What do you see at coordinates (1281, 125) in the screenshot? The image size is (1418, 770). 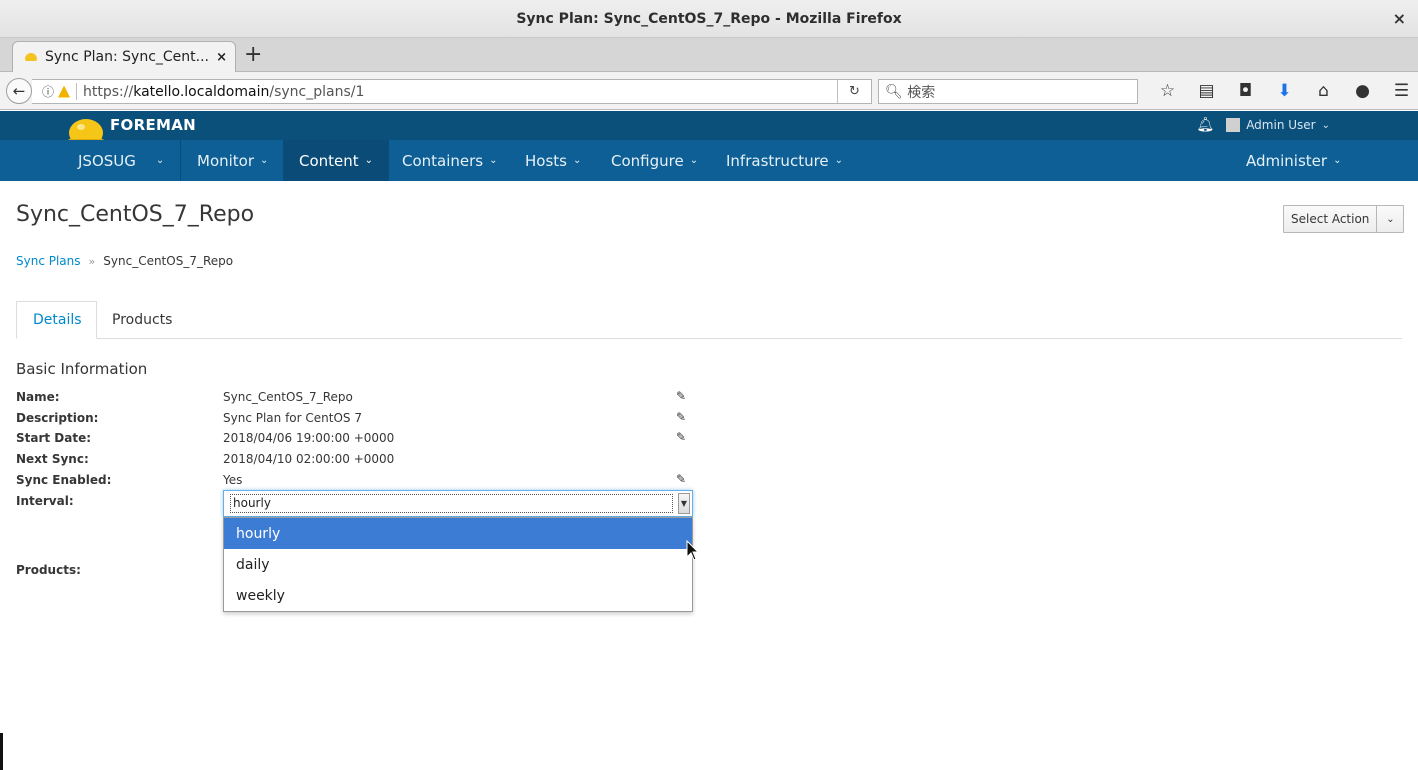 I see `user-name: Admin User` at bounding box center [1281, 125].